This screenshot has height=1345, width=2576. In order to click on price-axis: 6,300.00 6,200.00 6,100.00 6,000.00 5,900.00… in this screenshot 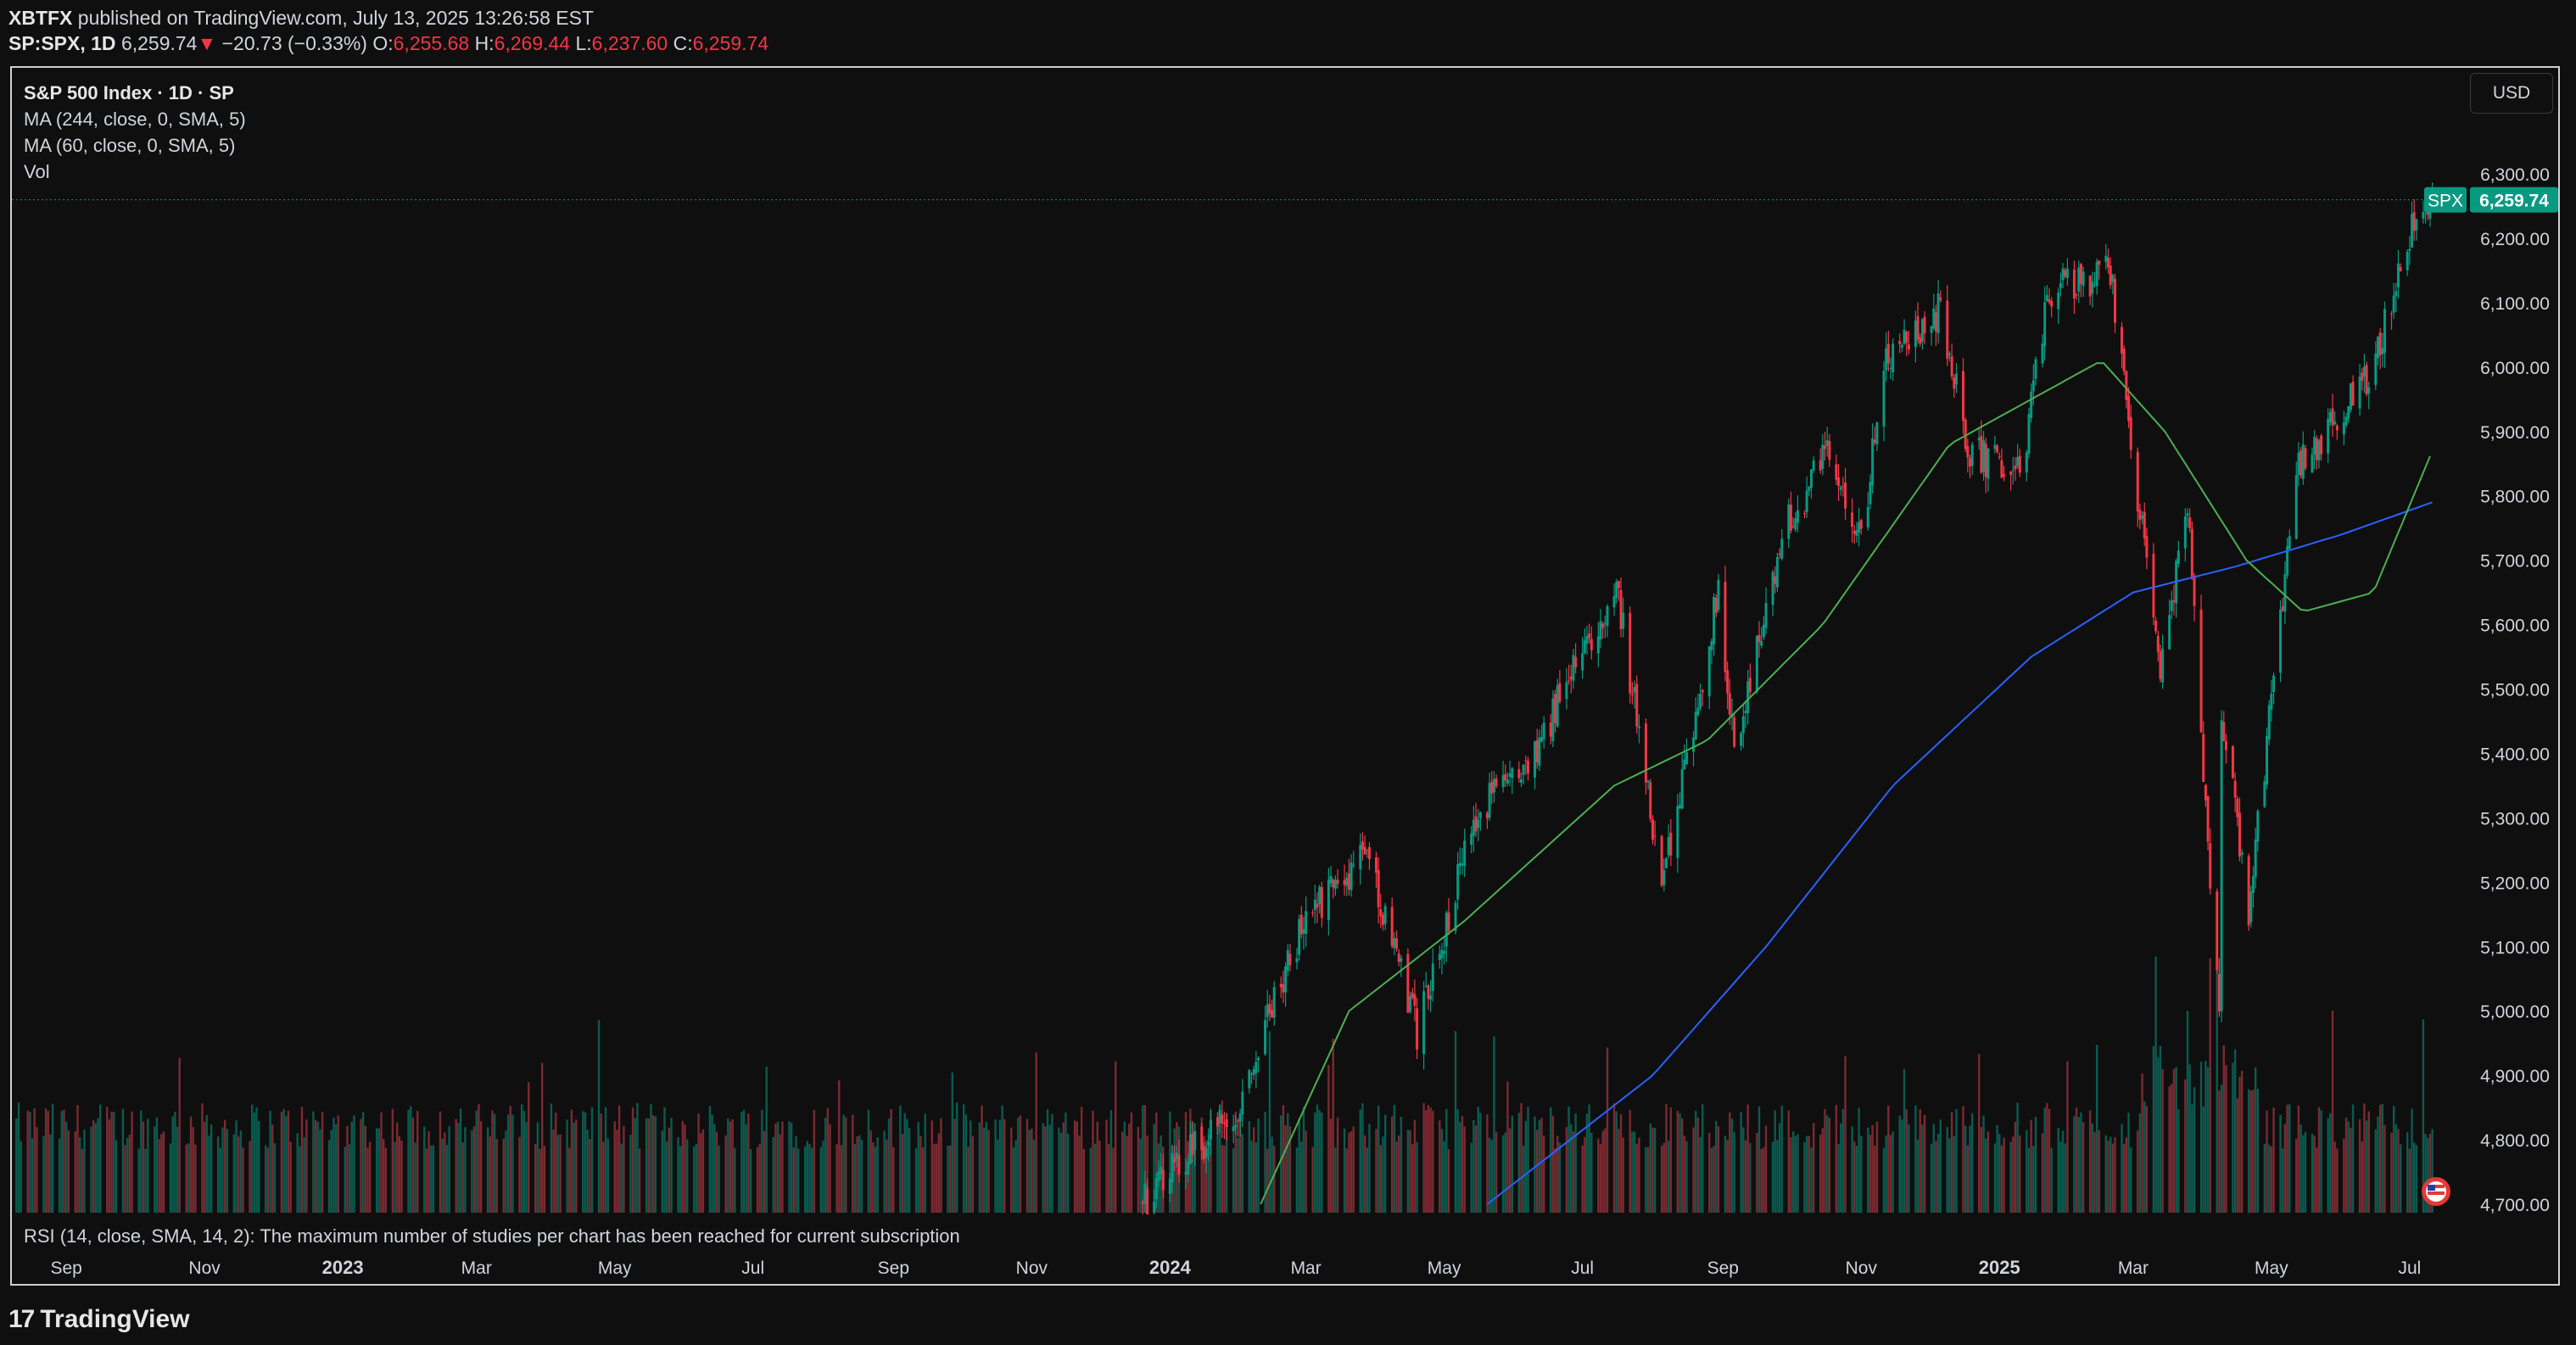, I will do `click(2515, 690)`.